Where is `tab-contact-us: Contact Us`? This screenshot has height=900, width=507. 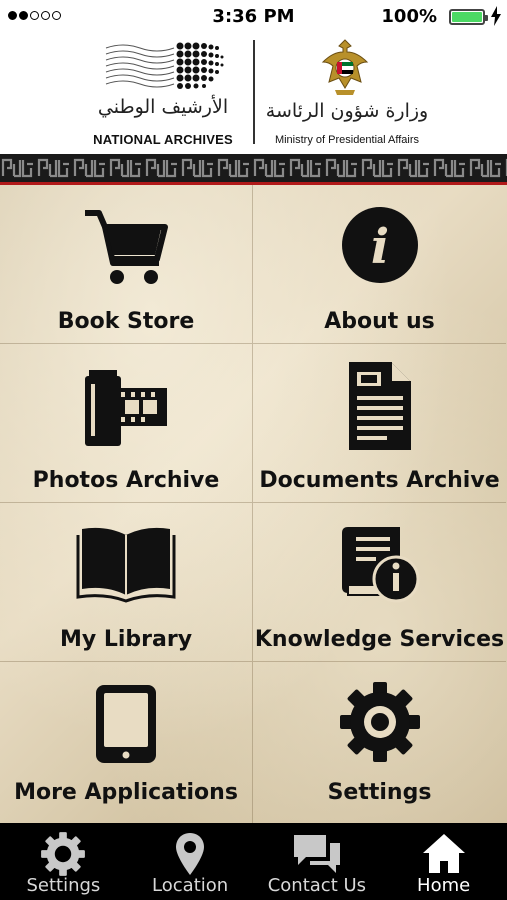 tab-contact-us: Contact Us is located at coordinates (317, 861).